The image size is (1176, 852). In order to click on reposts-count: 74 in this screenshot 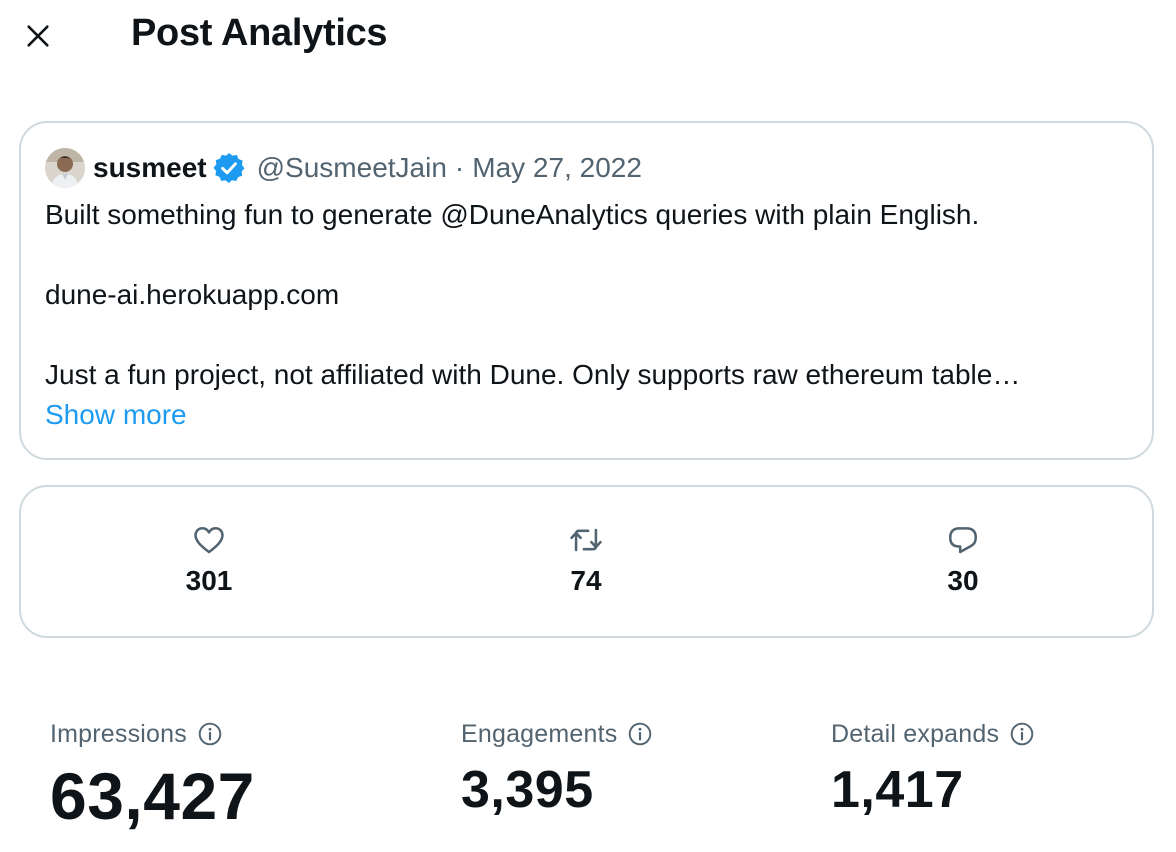, I will do `click(586, 580)`.